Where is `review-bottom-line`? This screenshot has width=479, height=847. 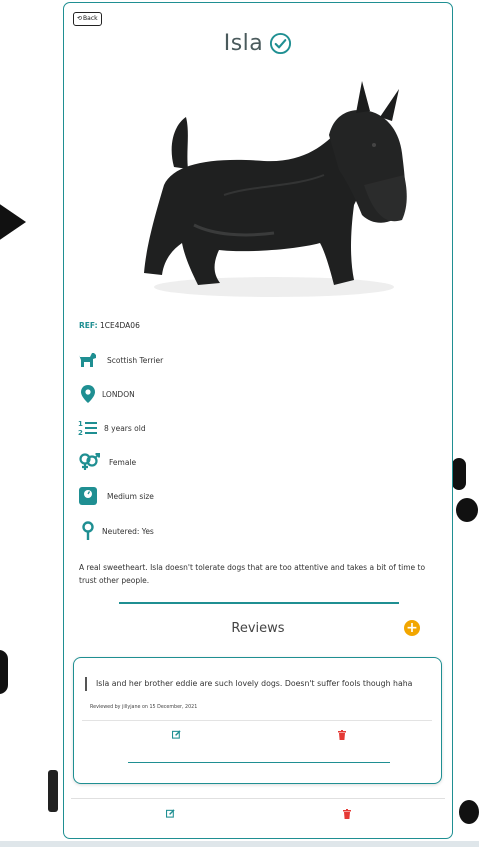 review-bottom-line is located at coordinates (259, 762).